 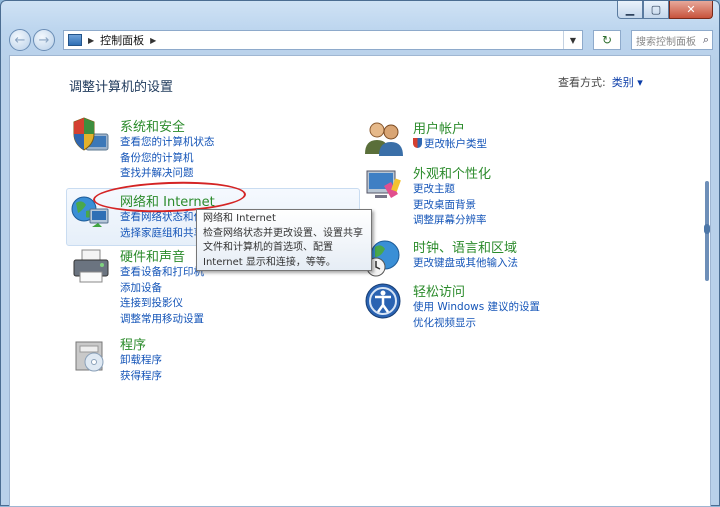 I want to click on link-add-device: 添加设备, so click(x=162, y=289).